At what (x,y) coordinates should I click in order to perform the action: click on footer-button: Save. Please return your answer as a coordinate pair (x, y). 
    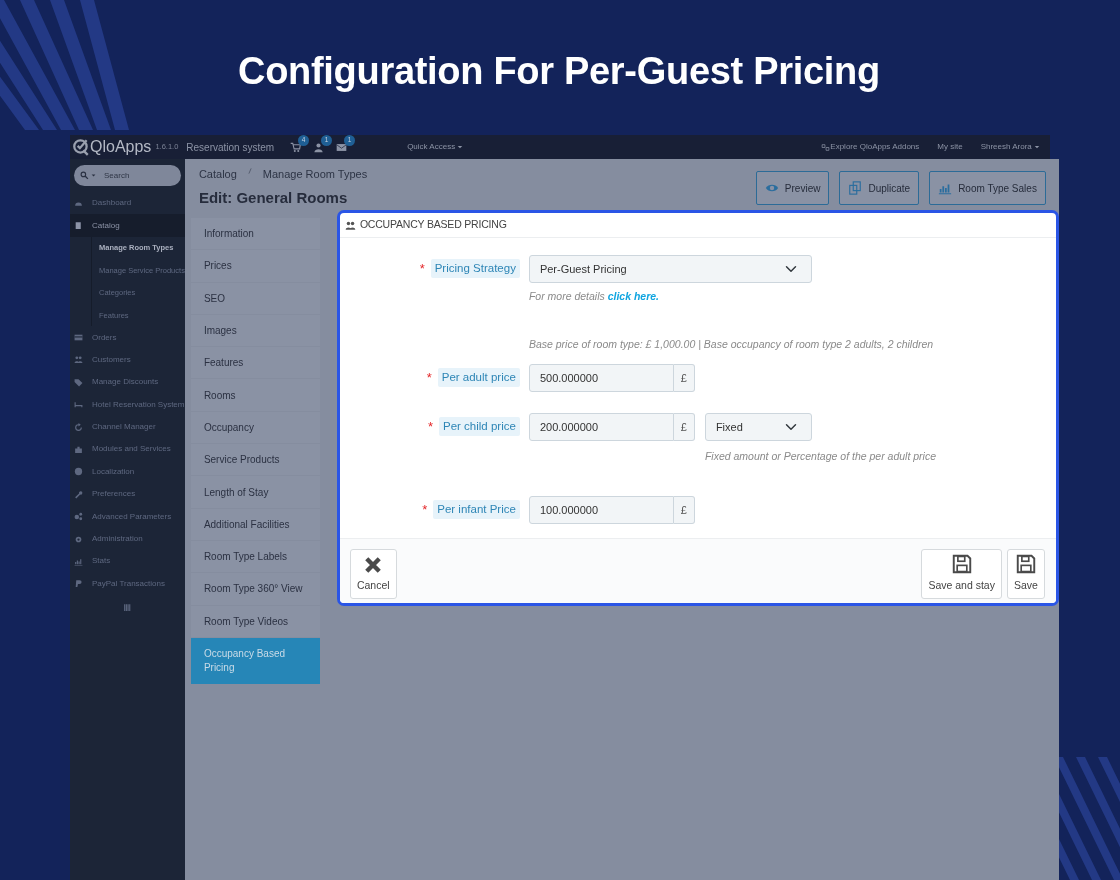
    Looking at the image, I should click on (1025, 574).